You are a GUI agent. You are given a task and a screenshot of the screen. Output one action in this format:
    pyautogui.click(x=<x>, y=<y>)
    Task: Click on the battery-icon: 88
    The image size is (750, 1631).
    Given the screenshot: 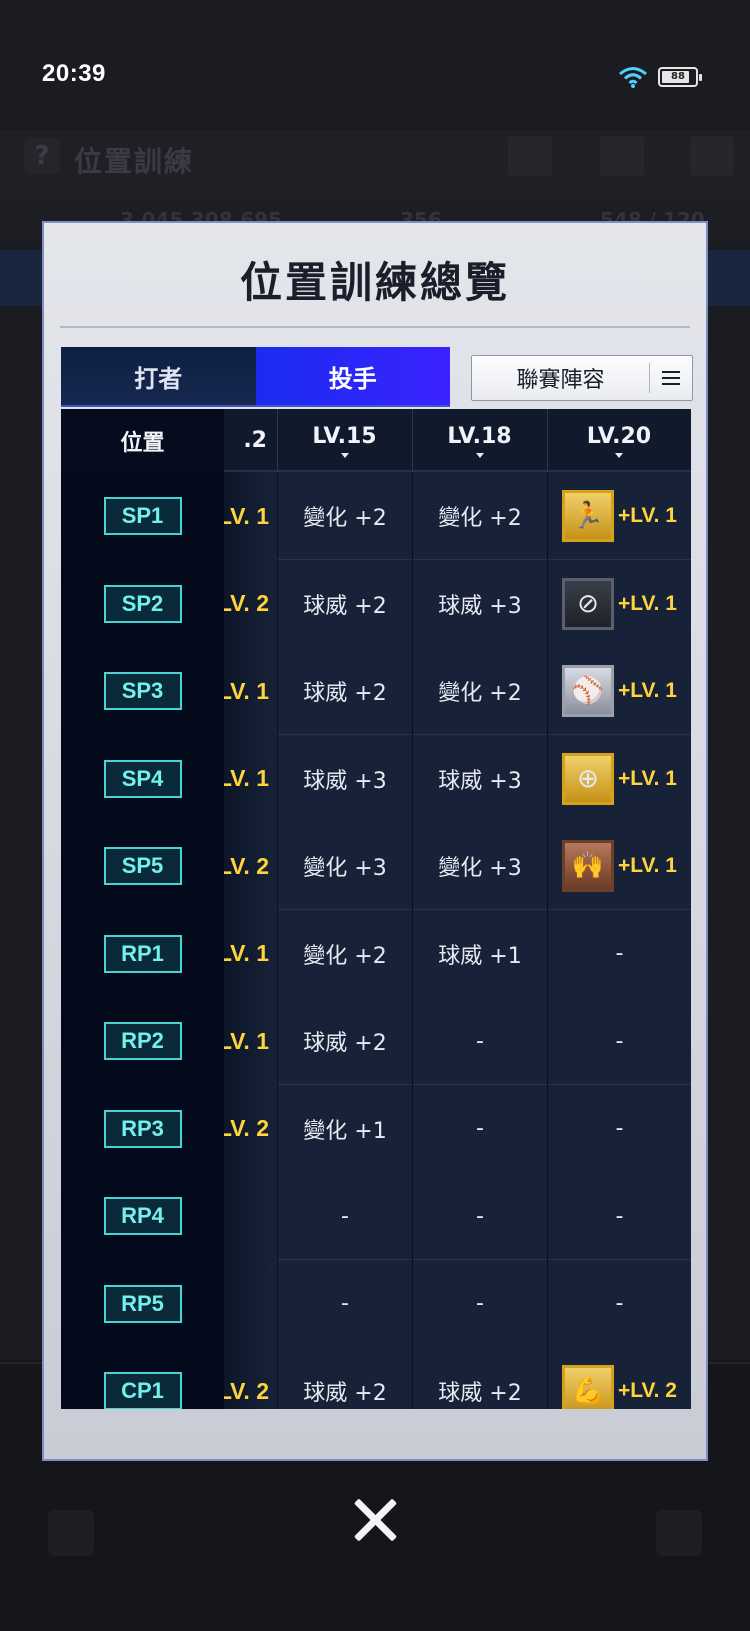 What is the action you would take?
    pyautogui.click(x=680, y=77)
    